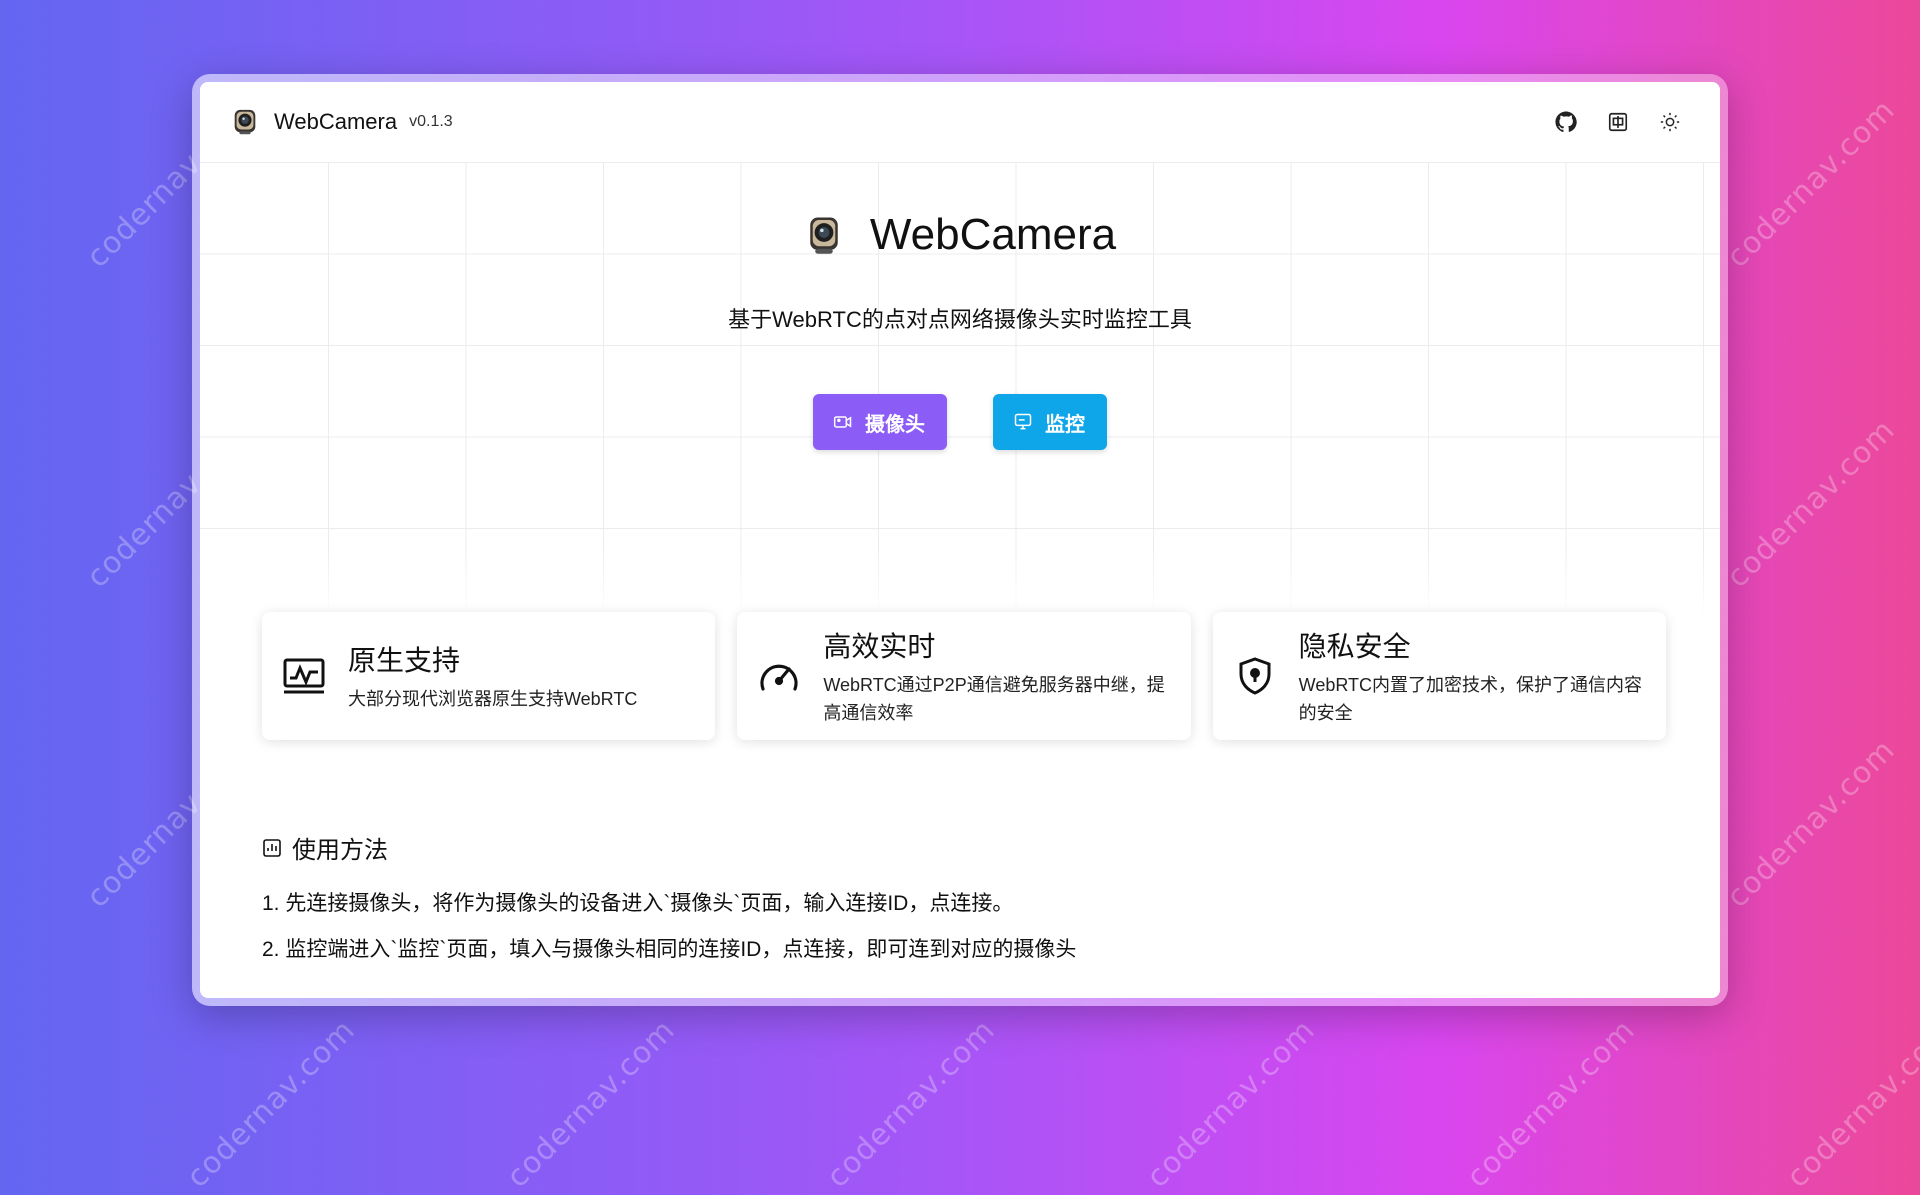 The width and height of the screenshot is (1920, 1195). I want to click on feature-card-realtime: 高效实时 WebRTC通过P2P通信避免服务器中继，提高通信效率, so click(964, 676).